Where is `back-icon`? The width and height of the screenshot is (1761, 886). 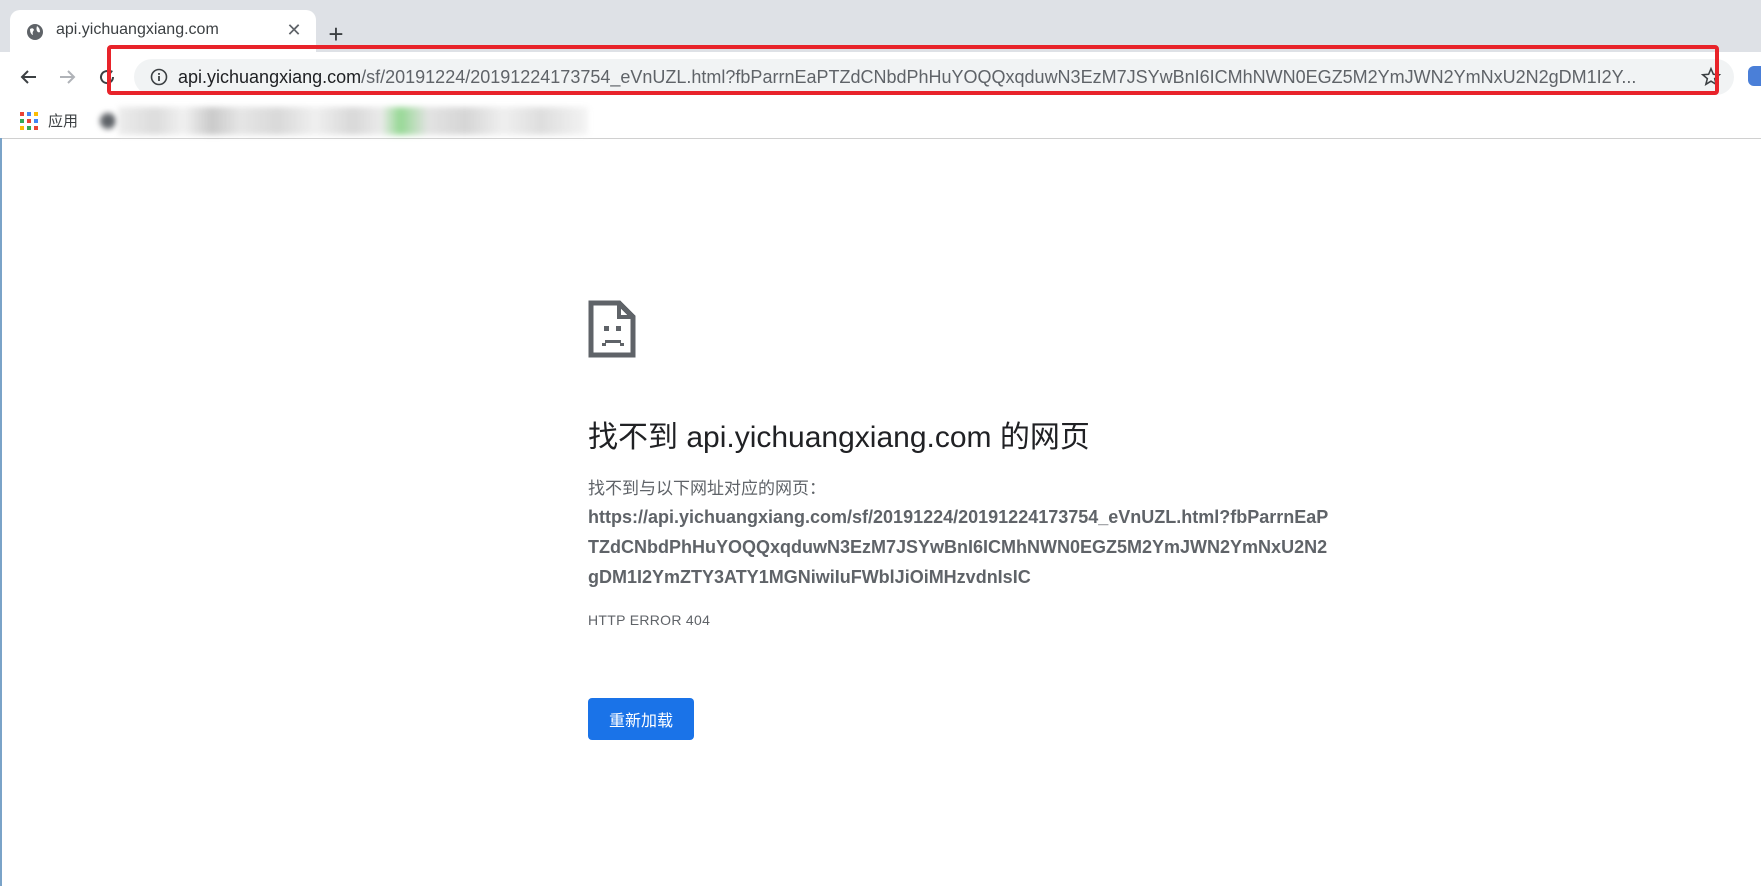
back-icon is located at coordinates (28, 77).